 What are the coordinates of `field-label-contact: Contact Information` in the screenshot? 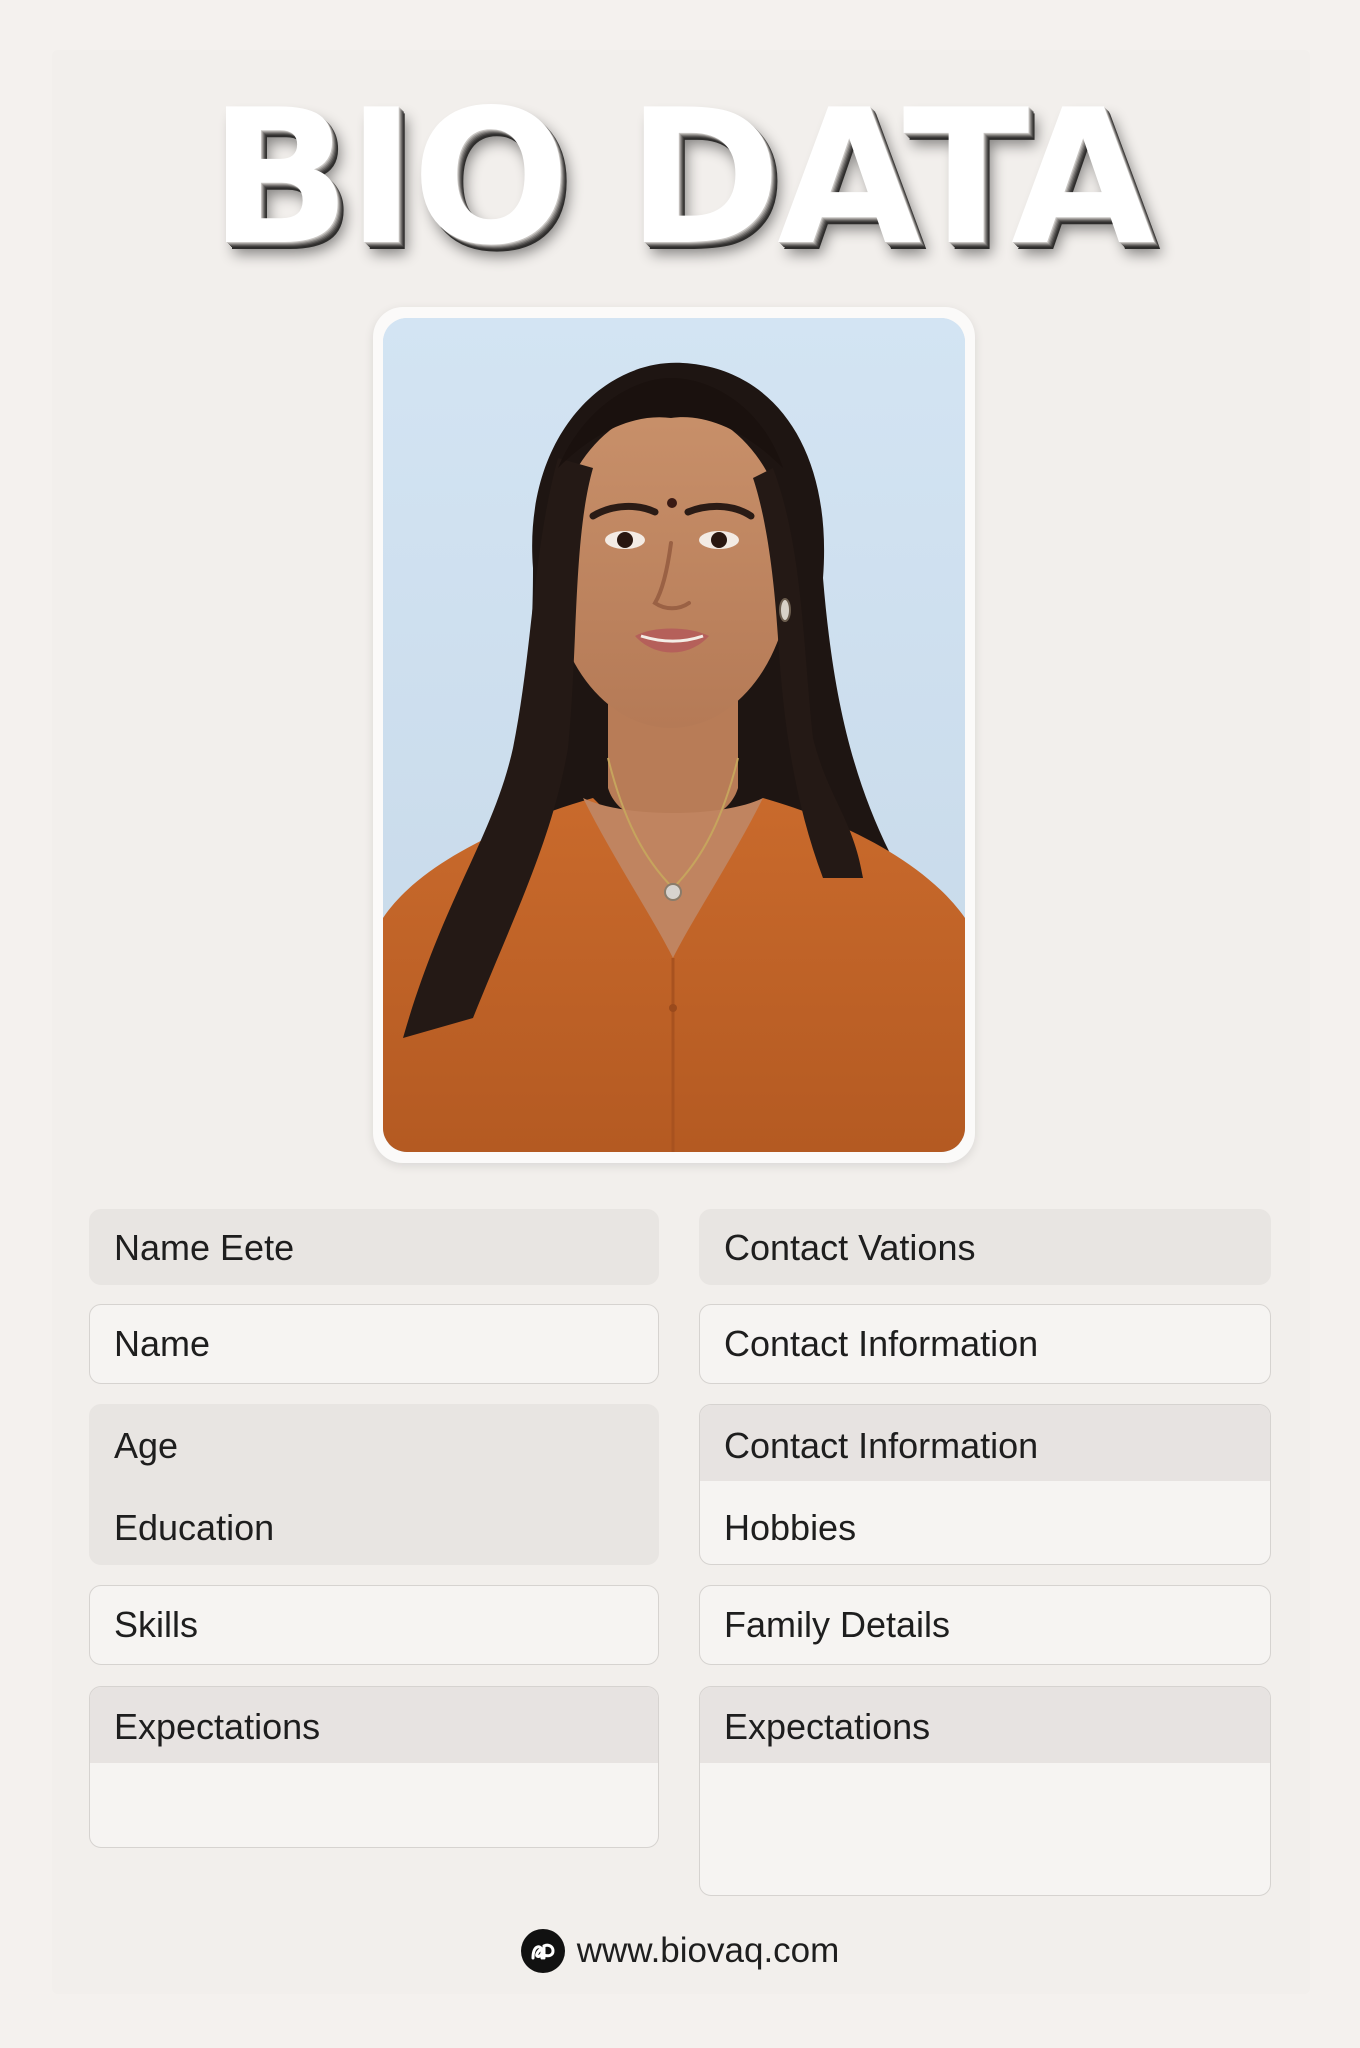 It's located at (881, 1445).